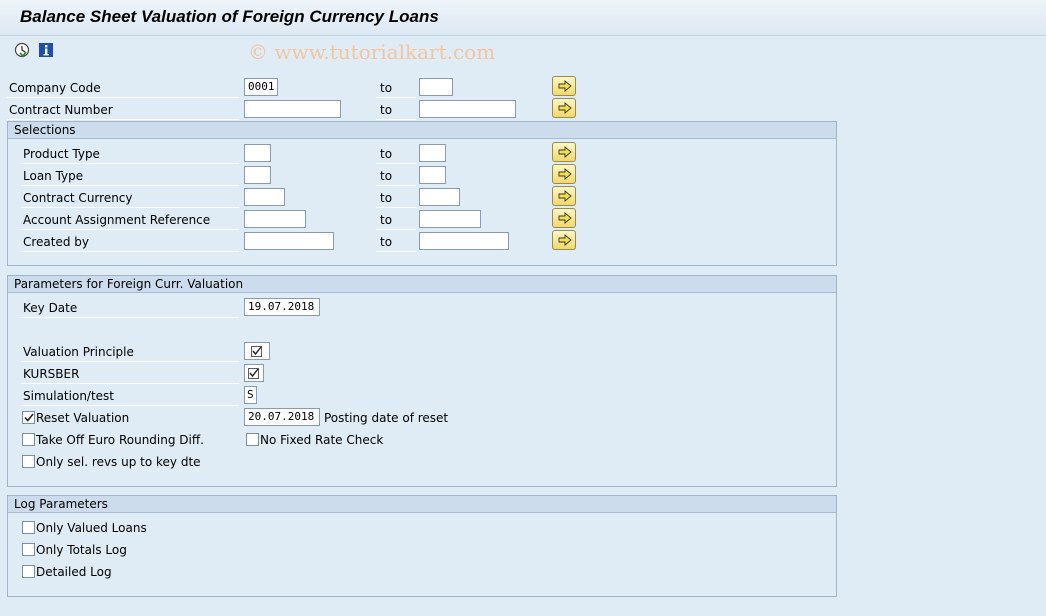  I want to click on contract-currency-multiple-selection-button, so click(564, 196).